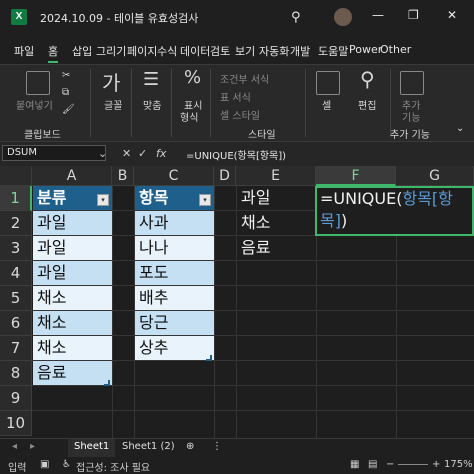 The width and height of the screenshot is (474, 474). What do you see at coordinates (82, 51) in the screenshot?
I see `tab-insert: 삽입` at bounding box center [82, 51].